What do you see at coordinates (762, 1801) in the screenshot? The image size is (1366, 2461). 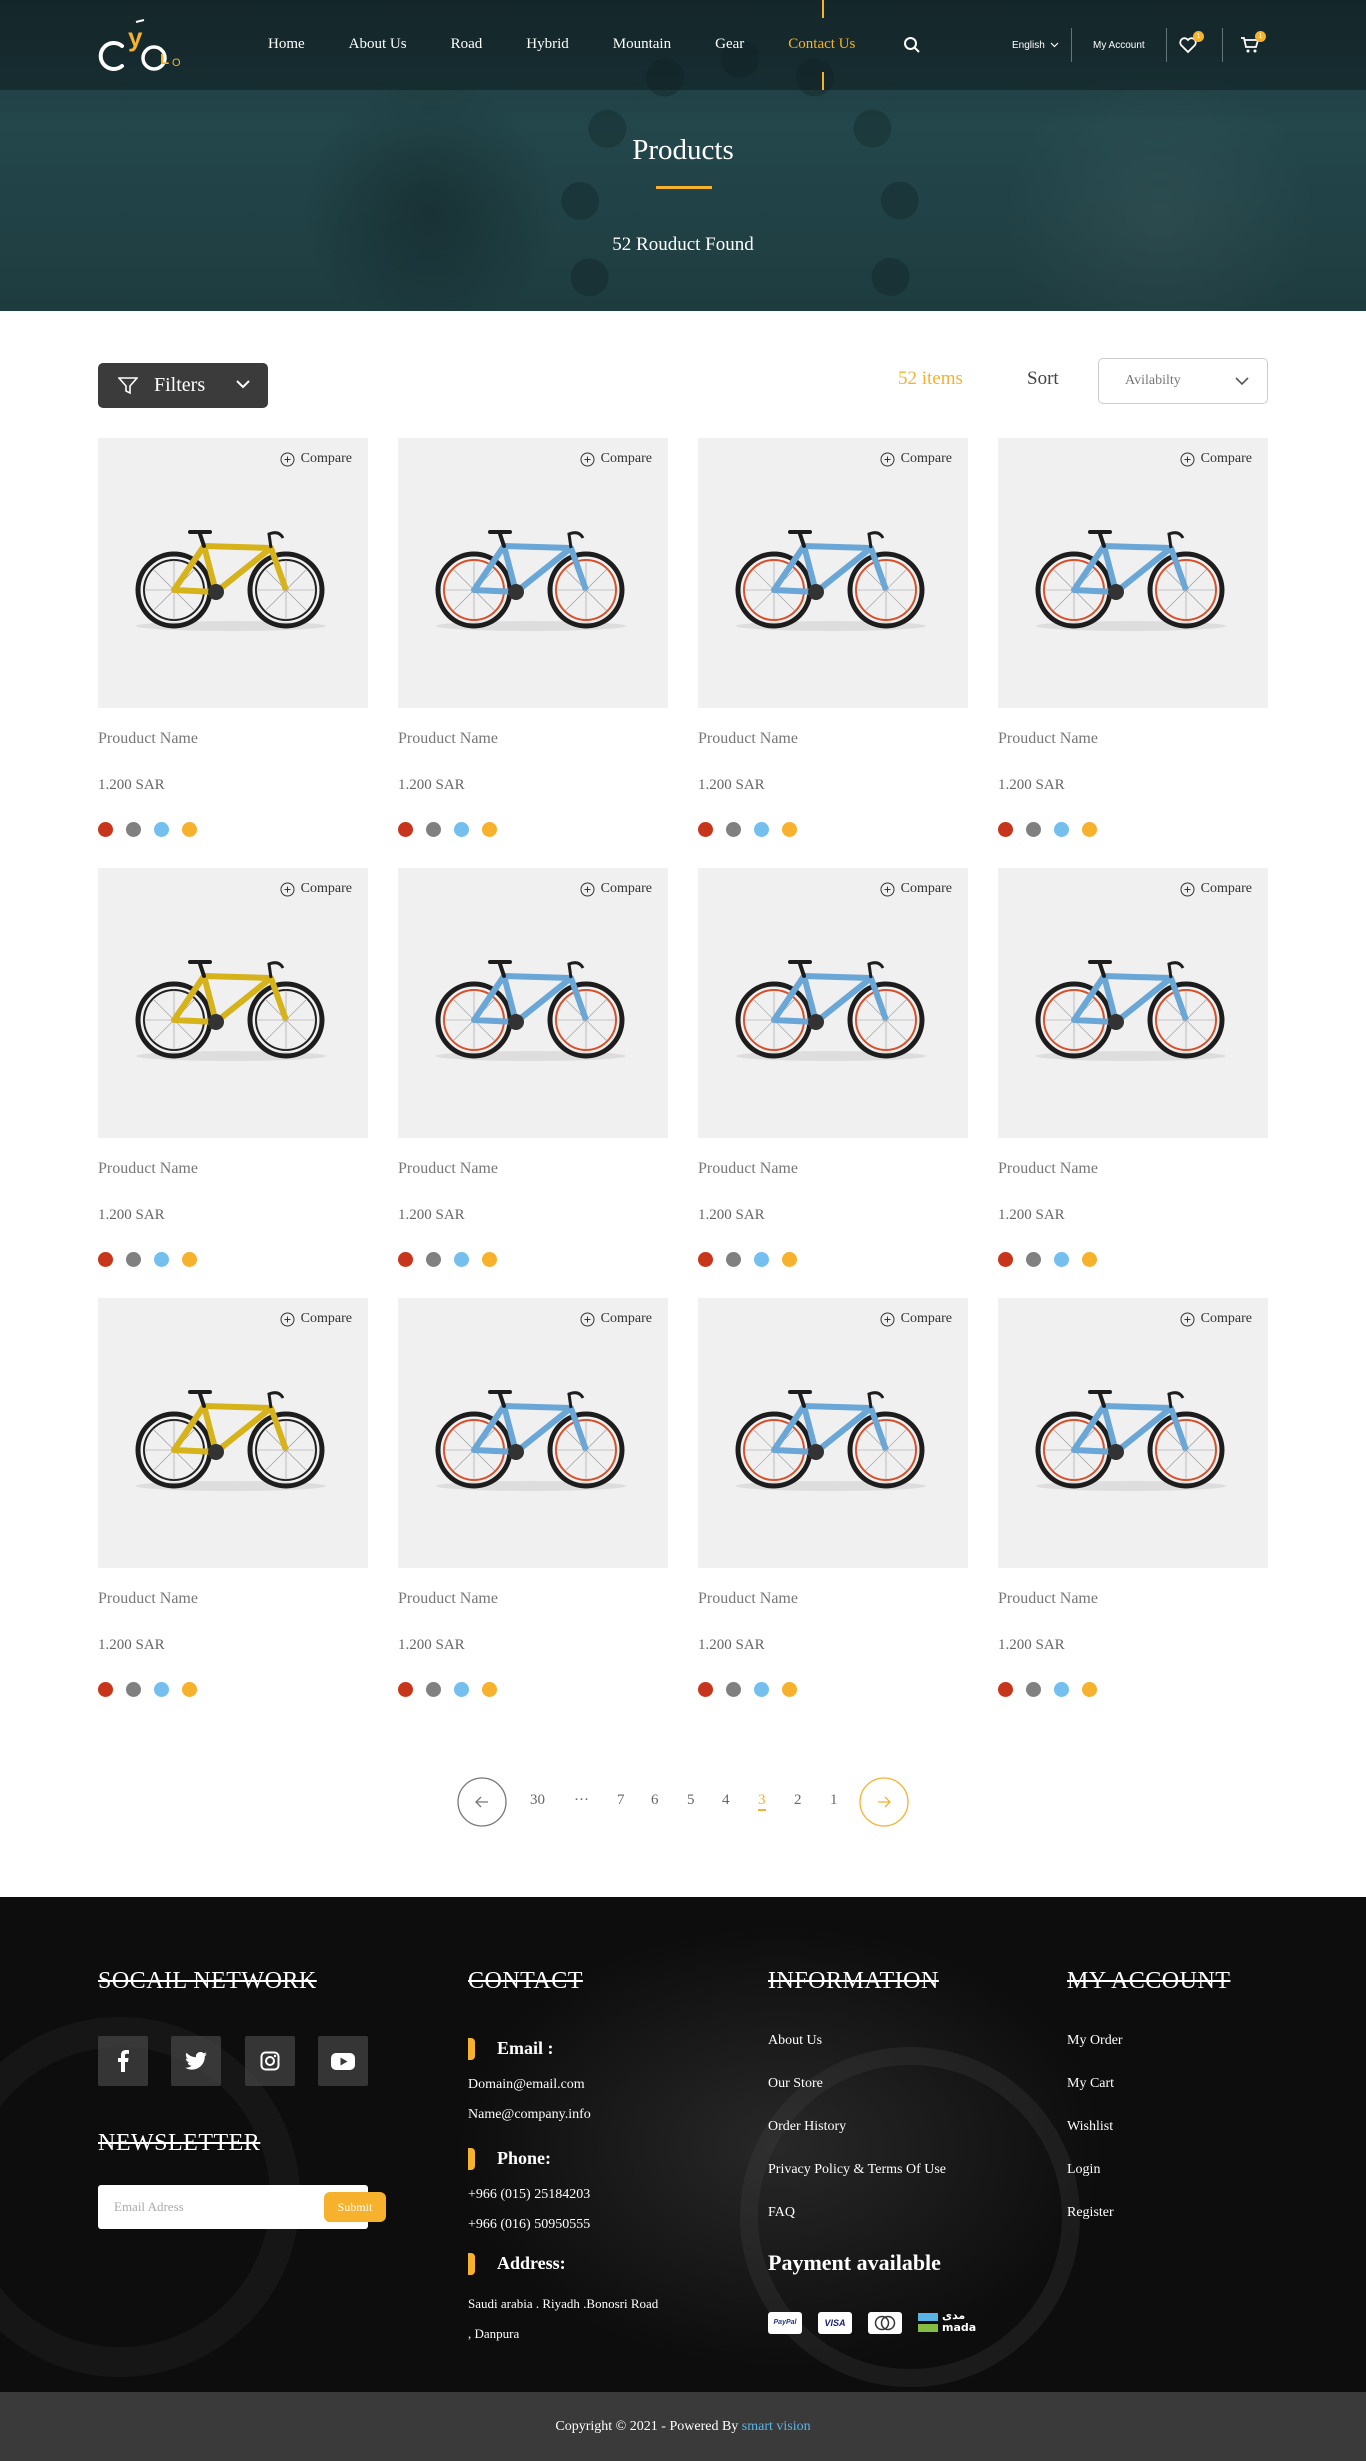 I see `page-number: 3` at bounding box center [762, 1801].